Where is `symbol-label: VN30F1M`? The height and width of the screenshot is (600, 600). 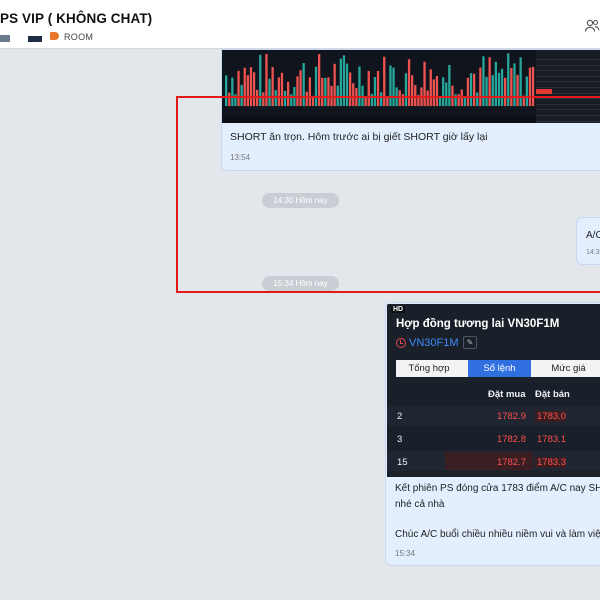
symbol-label: VN30F1M is located at coordinates (434, 343).